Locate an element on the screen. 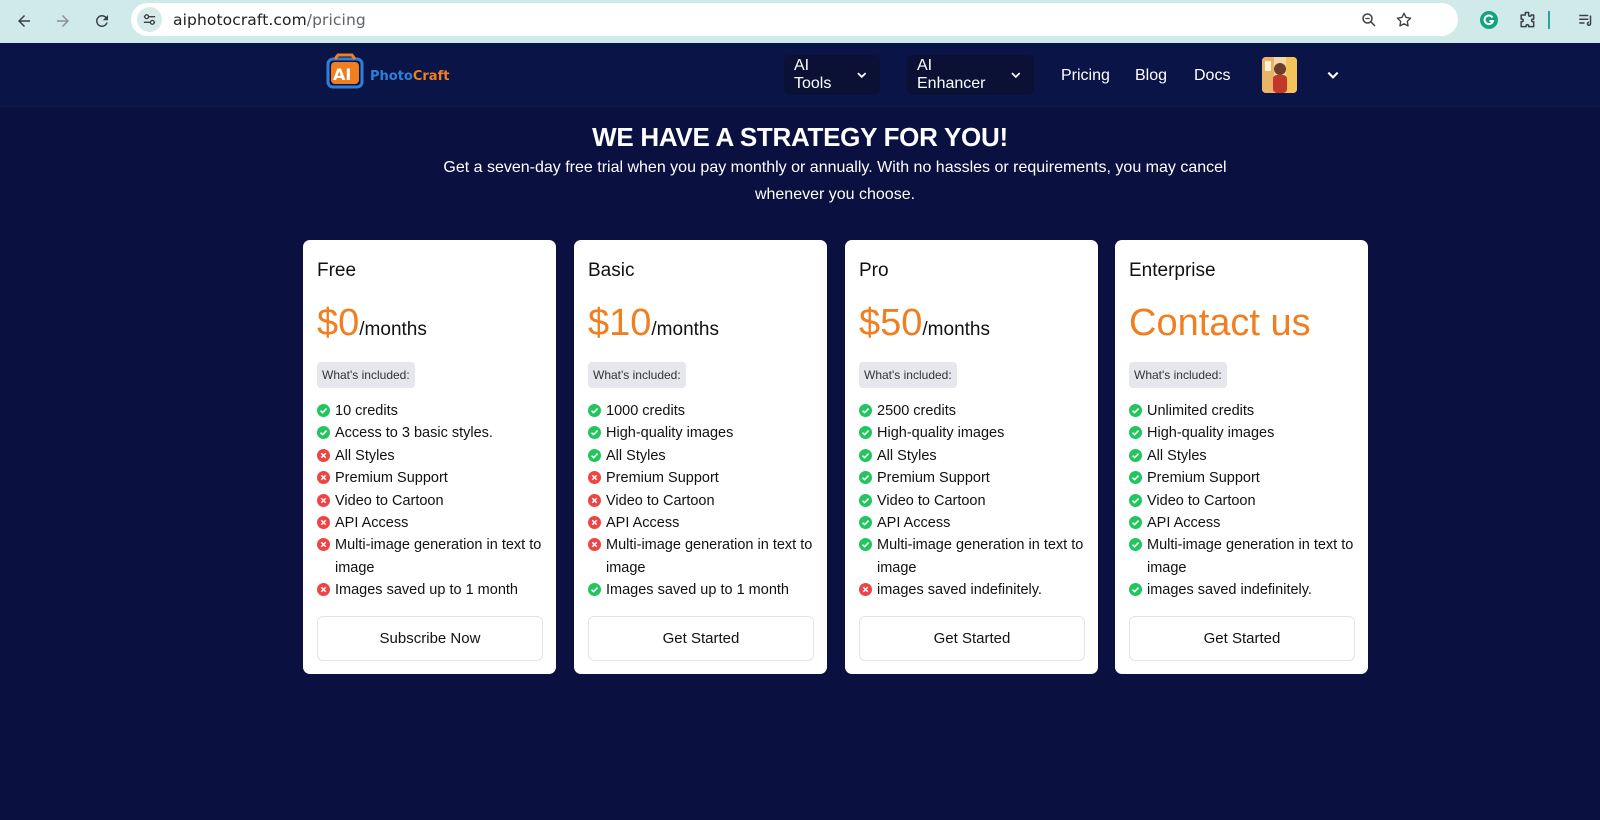 The image size is (1600, 820). tune-icon is located at coordinates (149, 19).